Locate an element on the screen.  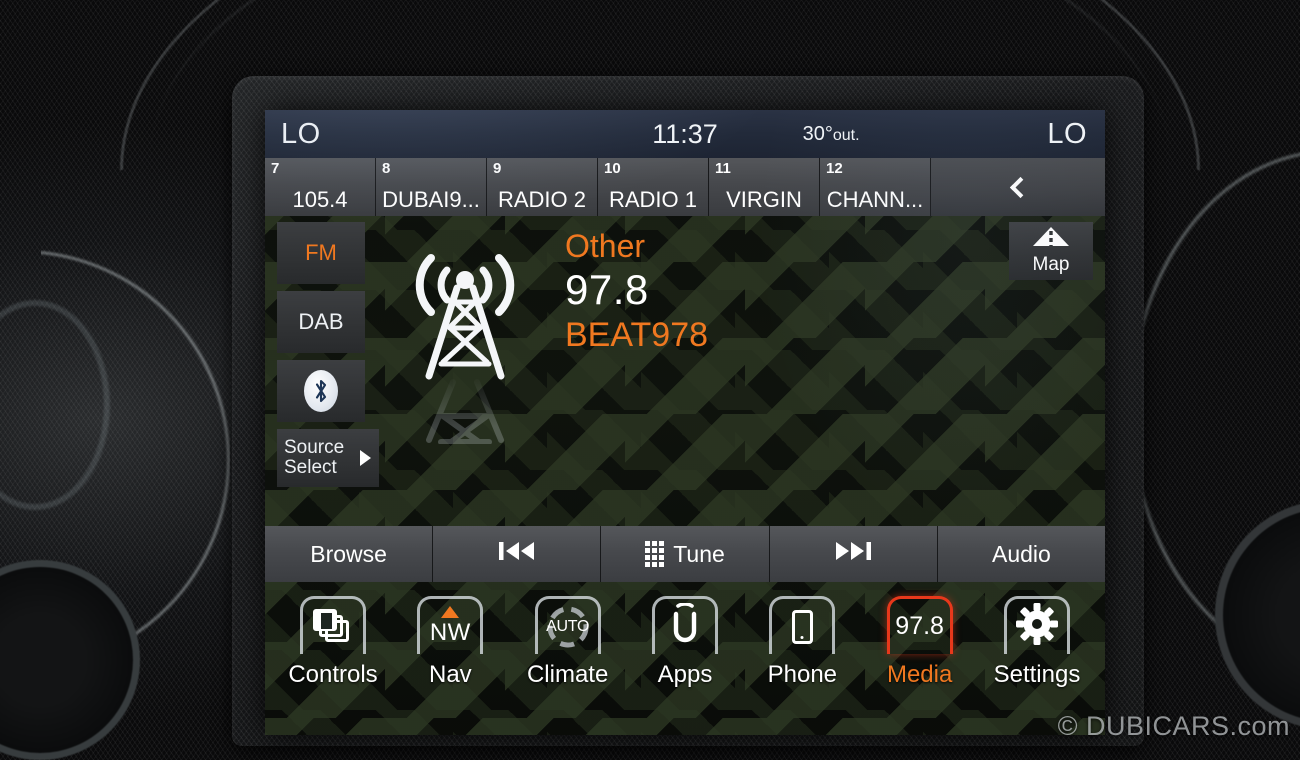
next-track-icon is located at coordinates (853, 554).